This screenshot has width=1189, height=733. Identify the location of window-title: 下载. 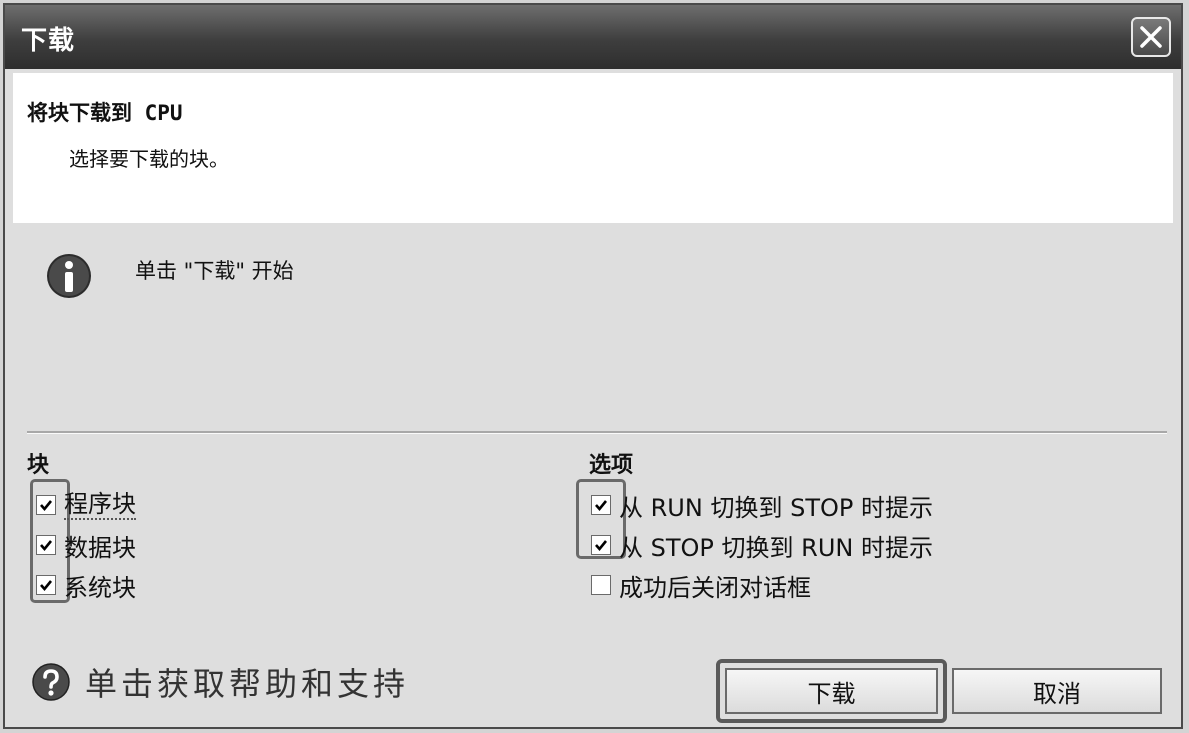
(48, 41).